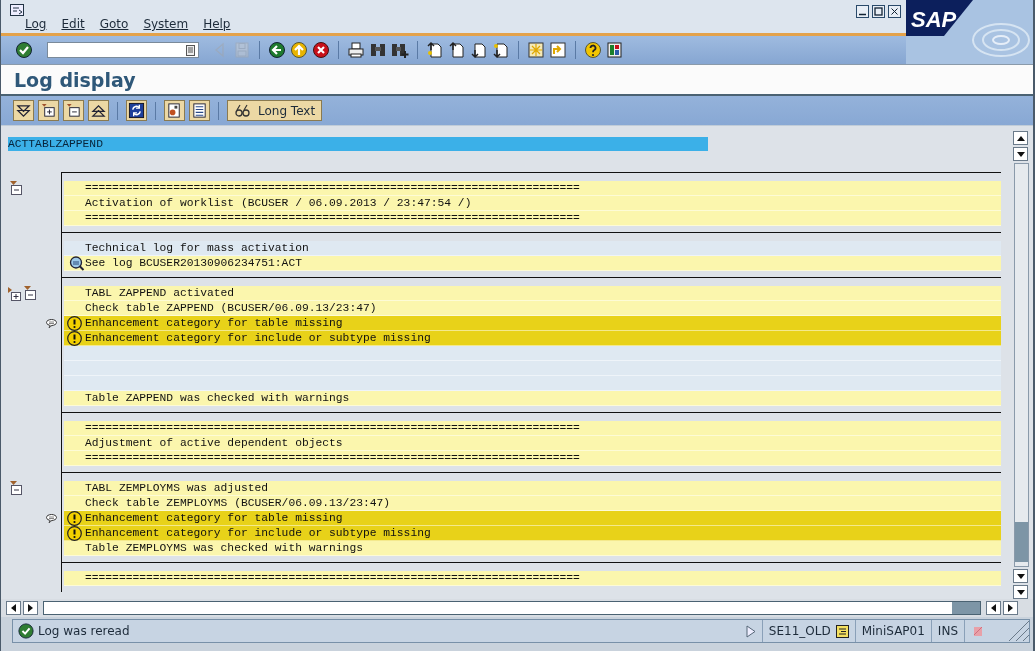 The image size is (1035, 651). What do you see at coordinates (893, 631) in the screenshot?
I see `system-name: MiniSAP01` at bounding box center [893, 631].